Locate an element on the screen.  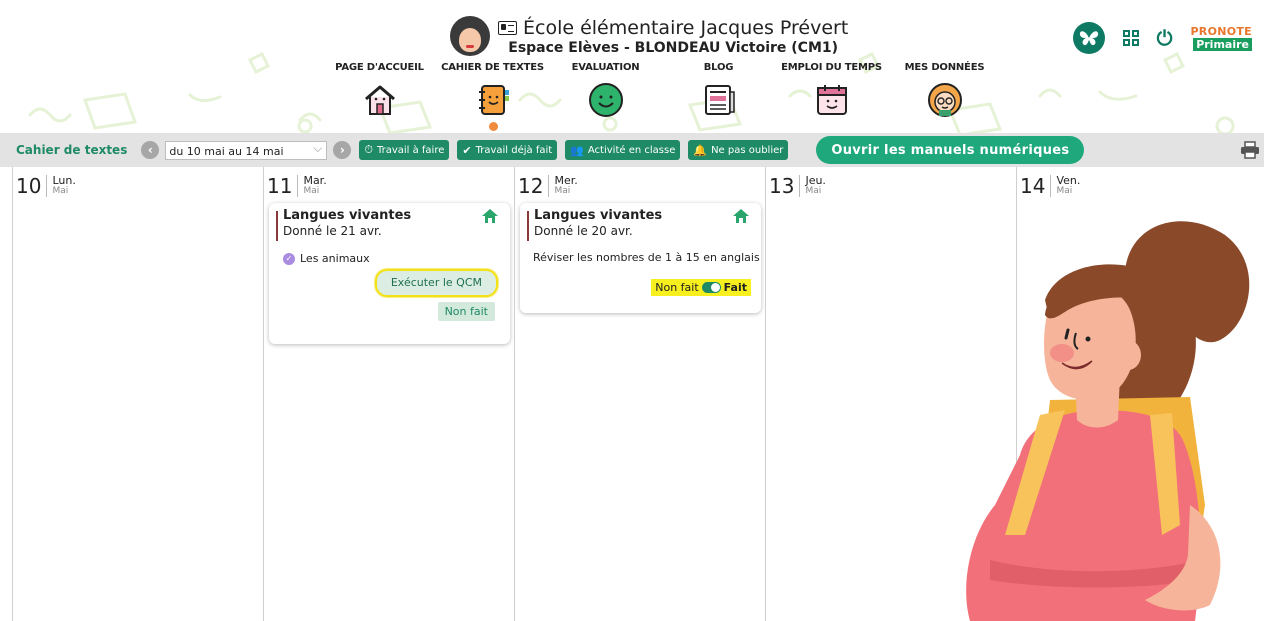
pronote-logo: PRONOTE Primaire is located at coordinates (1221, 38).